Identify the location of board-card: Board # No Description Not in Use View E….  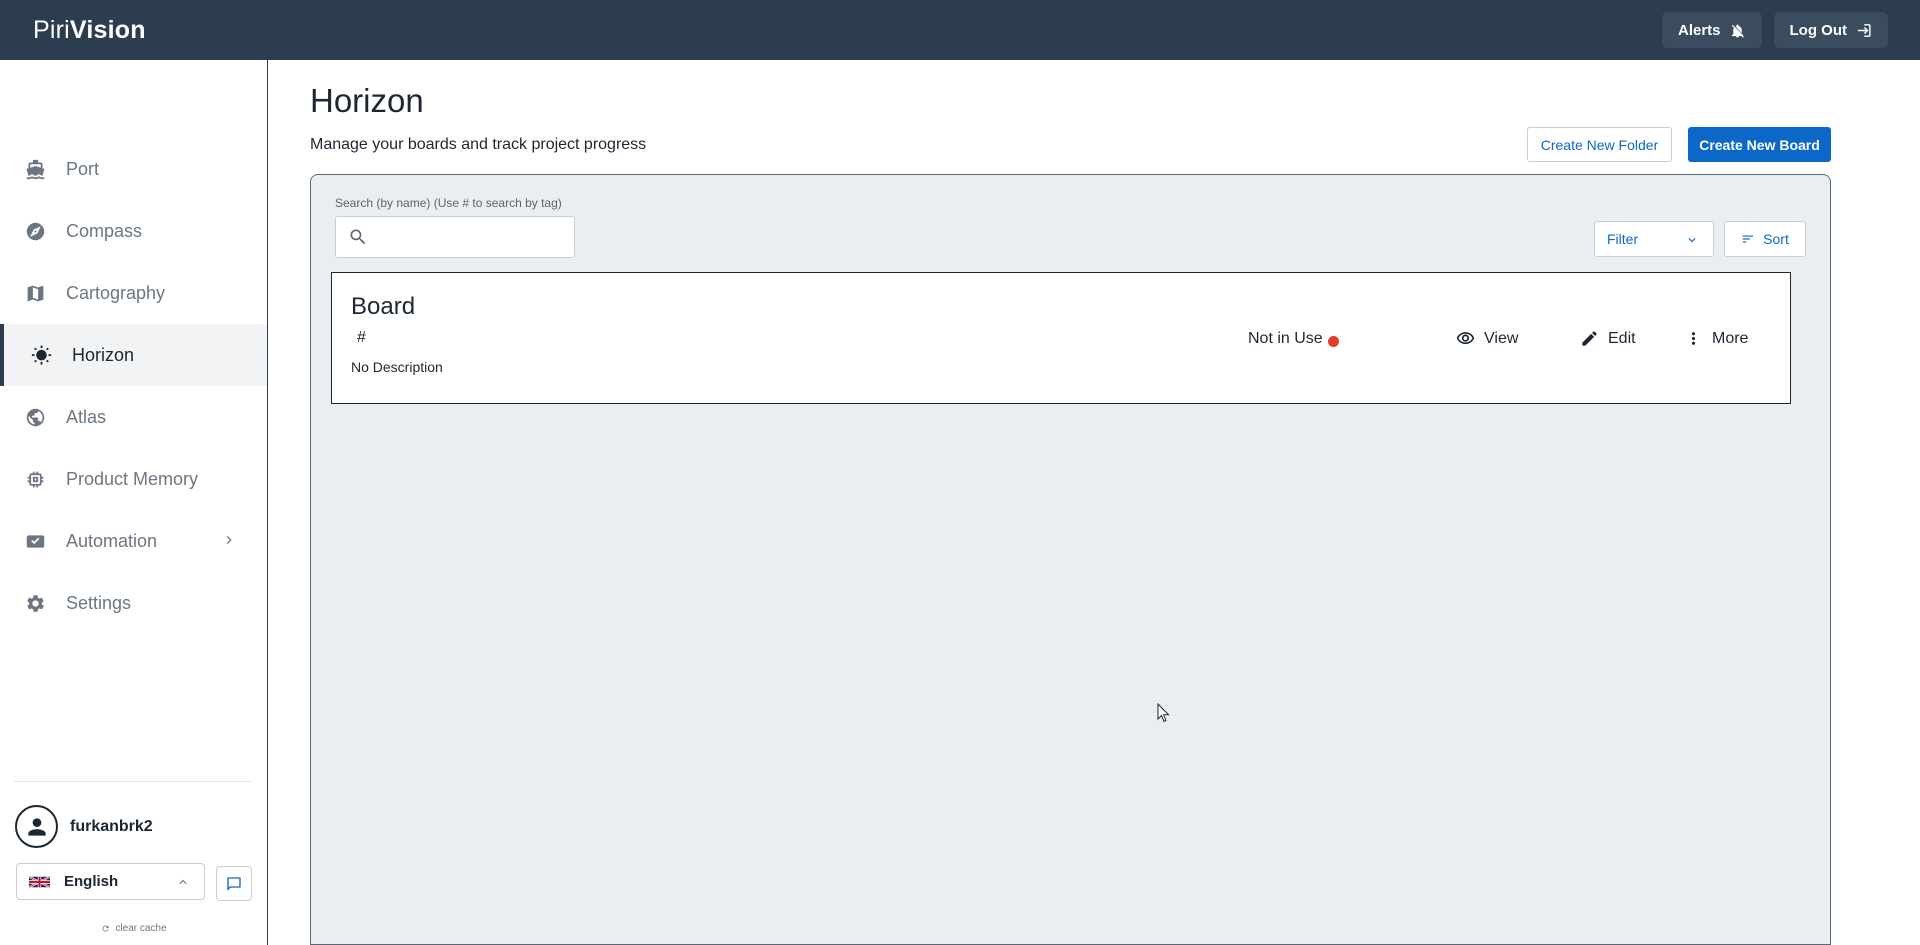
(1061, 338).